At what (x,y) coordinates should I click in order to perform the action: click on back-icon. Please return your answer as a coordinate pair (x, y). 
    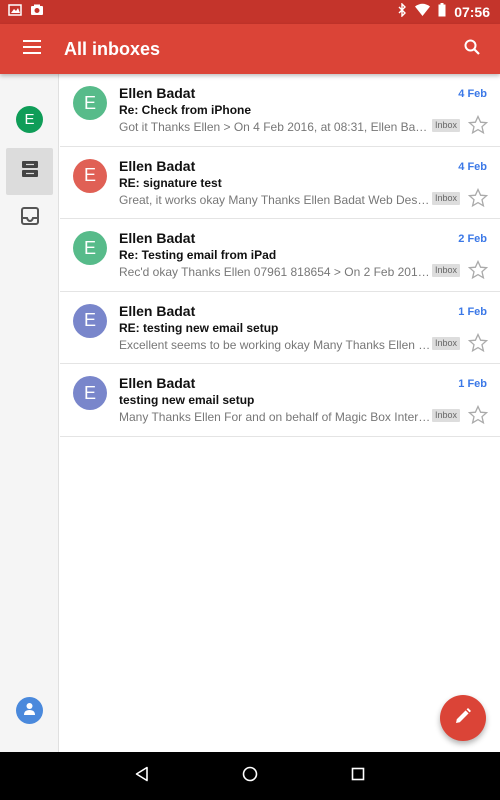
    Looking at the image, I should click on (142, 776).